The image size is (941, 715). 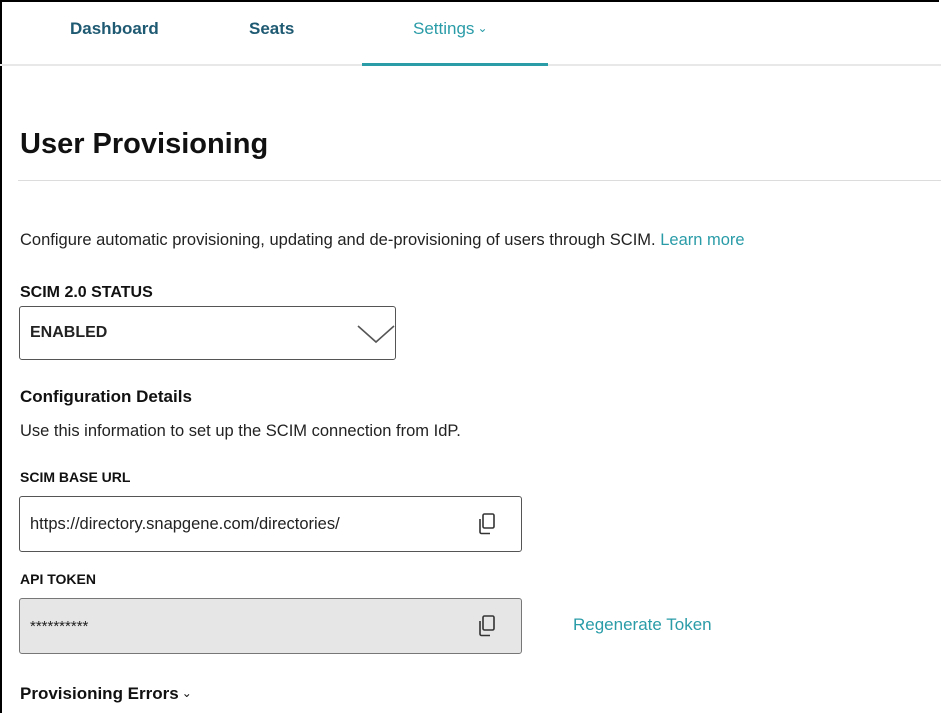 I want to click on page-title: User Provisioning, so click(x=144, y=144).